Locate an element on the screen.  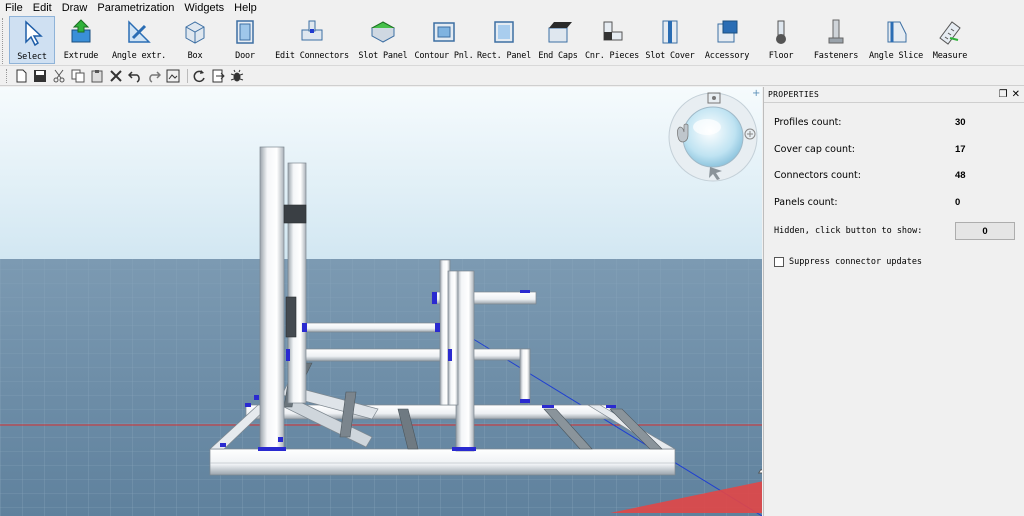
bug-icon is located at coordinates (237, 76).